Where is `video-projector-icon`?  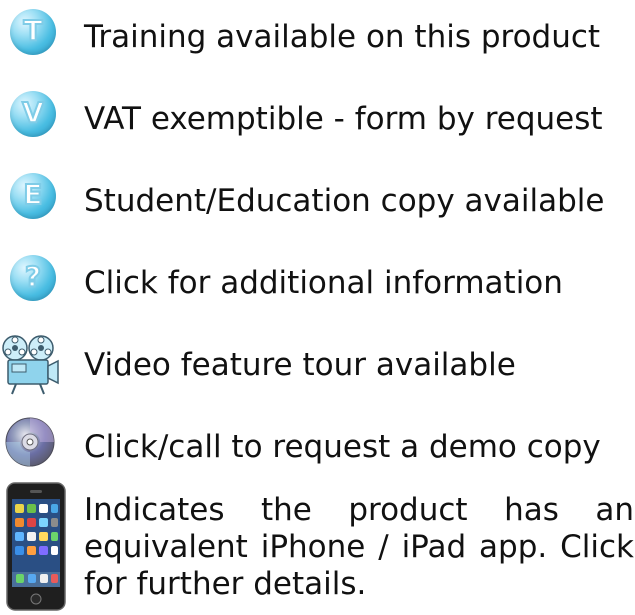 video-projector-icon is located at coordinates (31, 364).